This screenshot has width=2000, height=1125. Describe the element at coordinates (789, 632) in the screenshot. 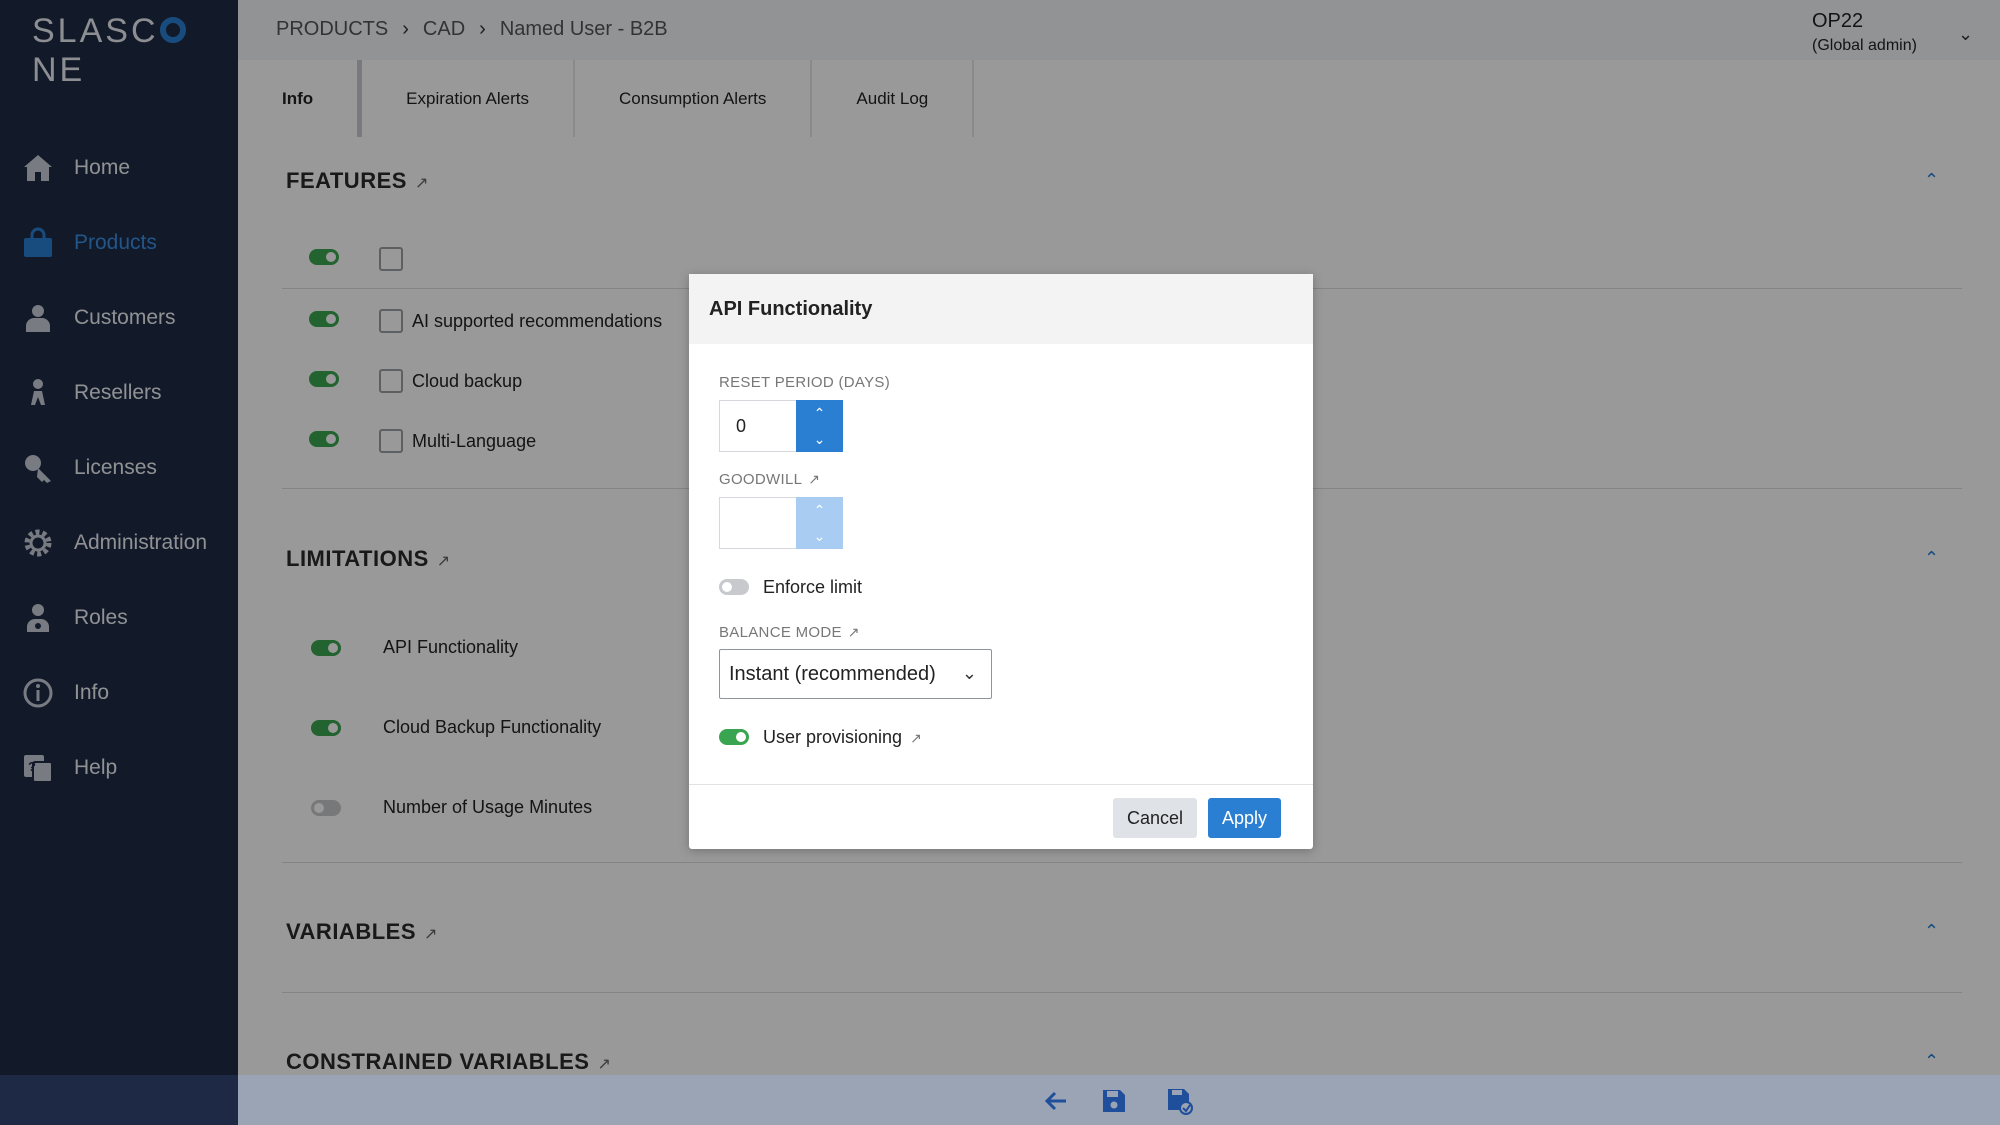

I see `balance-mode-label: BALANCE MODE ↗` at that location.